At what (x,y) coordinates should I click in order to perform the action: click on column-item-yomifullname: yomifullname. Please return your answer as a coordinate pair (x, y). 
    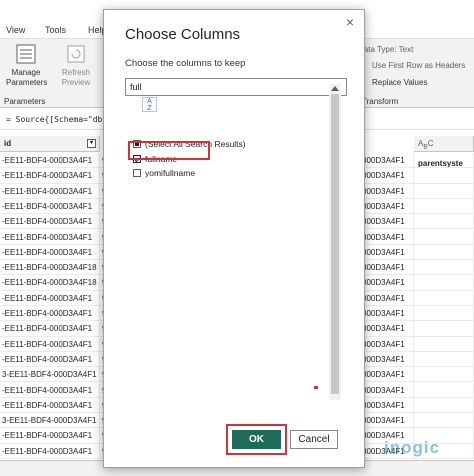
    Looking at the image, I should click on (164, 173).